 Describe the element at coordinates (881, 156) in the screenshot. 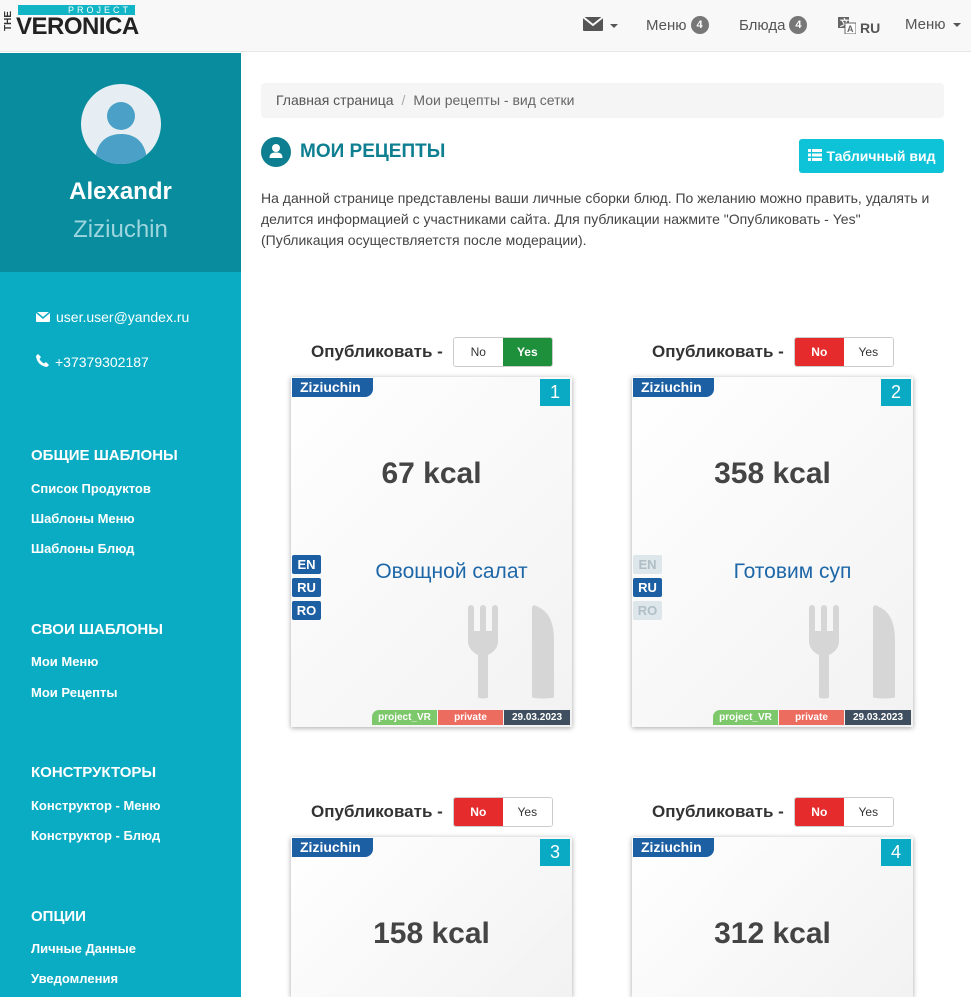

I see `table-view-label: Табличный вид` at that location.